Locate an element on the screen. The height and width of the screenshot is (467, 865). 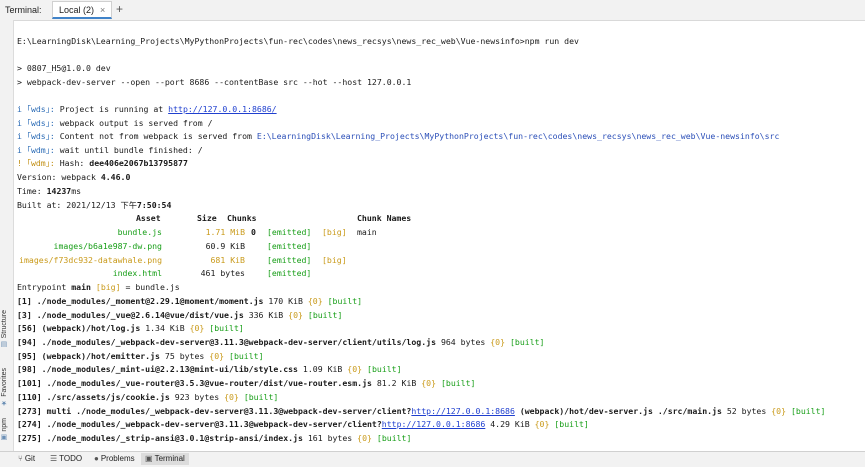
terminal-tab-bar: Terminal: Local (2) × + is located at coordinates (432, 10).